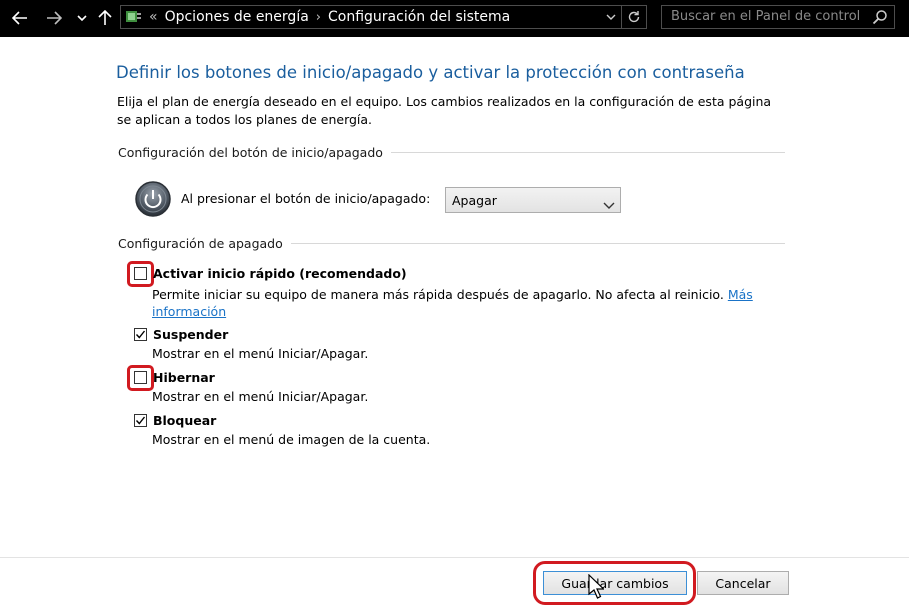  I want to click on lock-label: Bloquear, so click(185, 420).